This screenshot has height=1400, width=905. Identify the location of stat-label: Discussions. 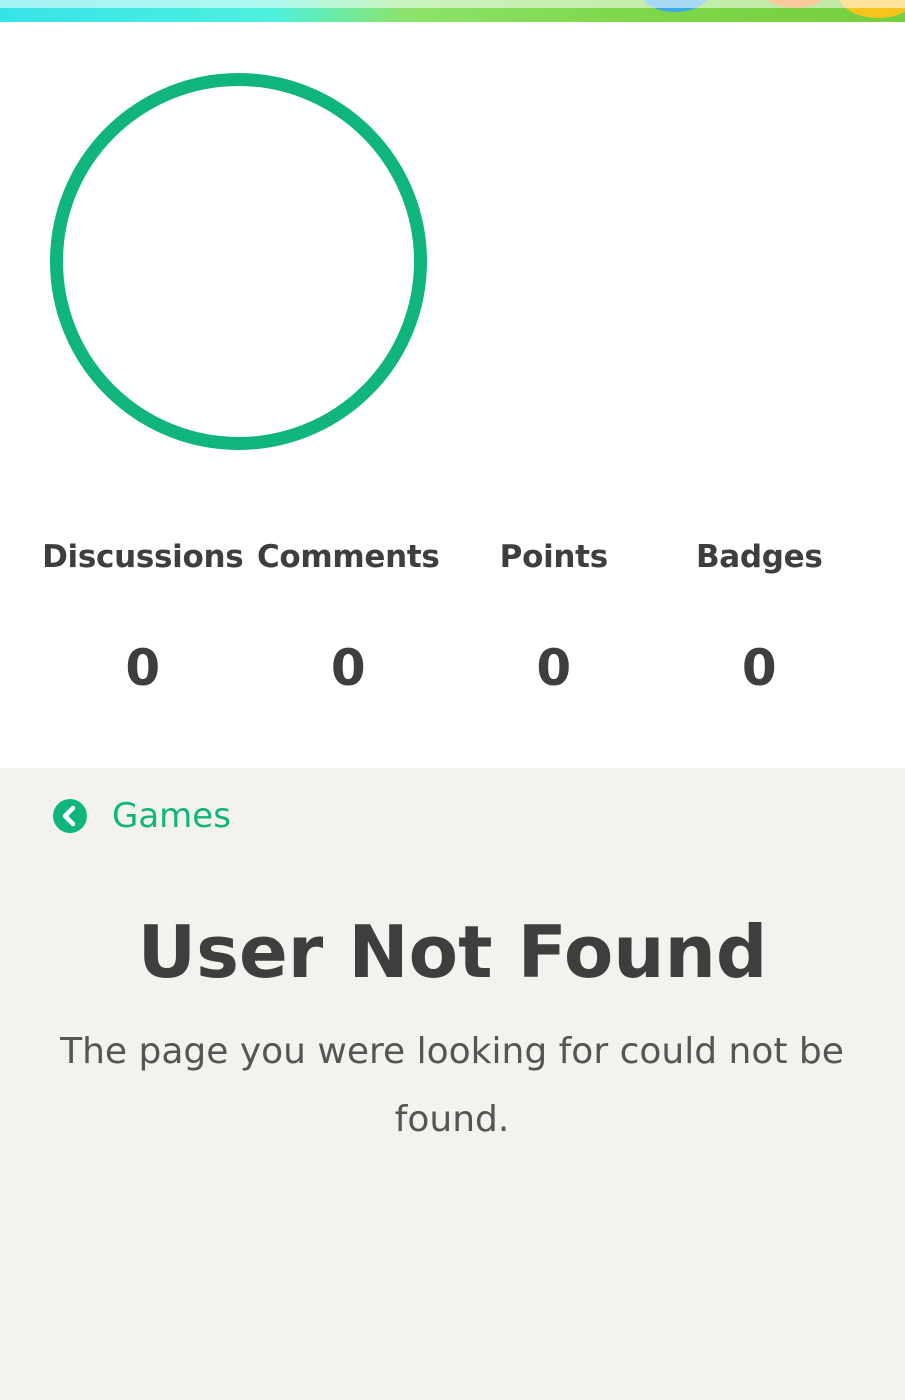
(143, 557).